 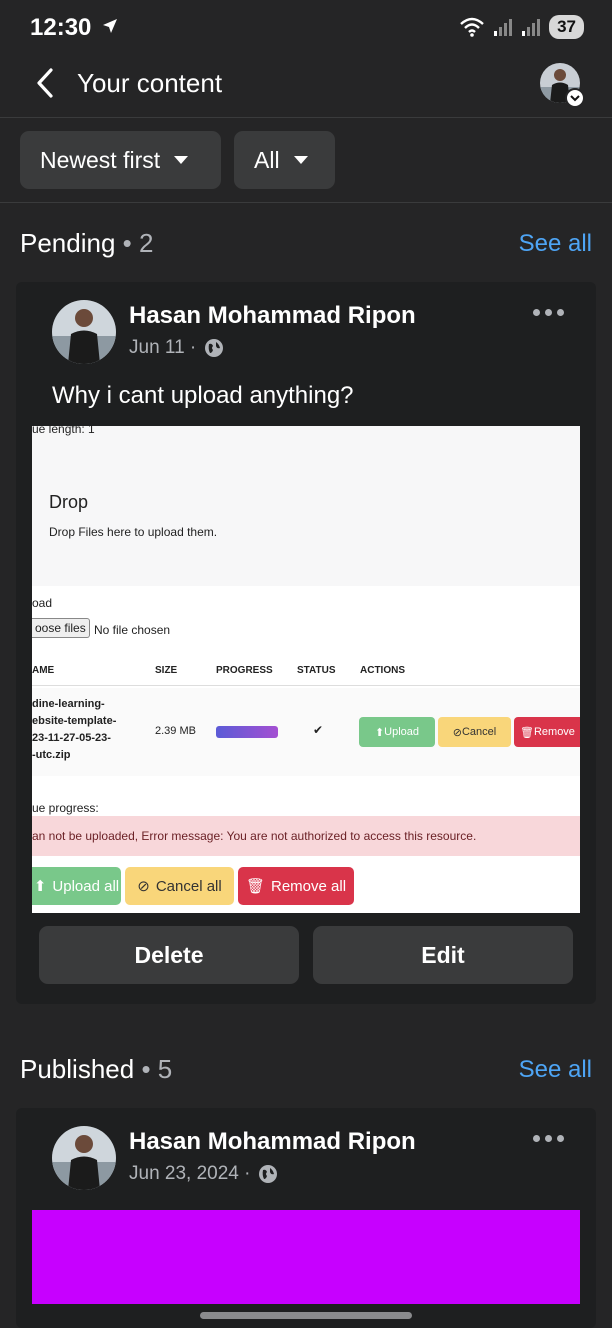 I want to click on published-title: Published • 5, so click(x=96, y=1069).